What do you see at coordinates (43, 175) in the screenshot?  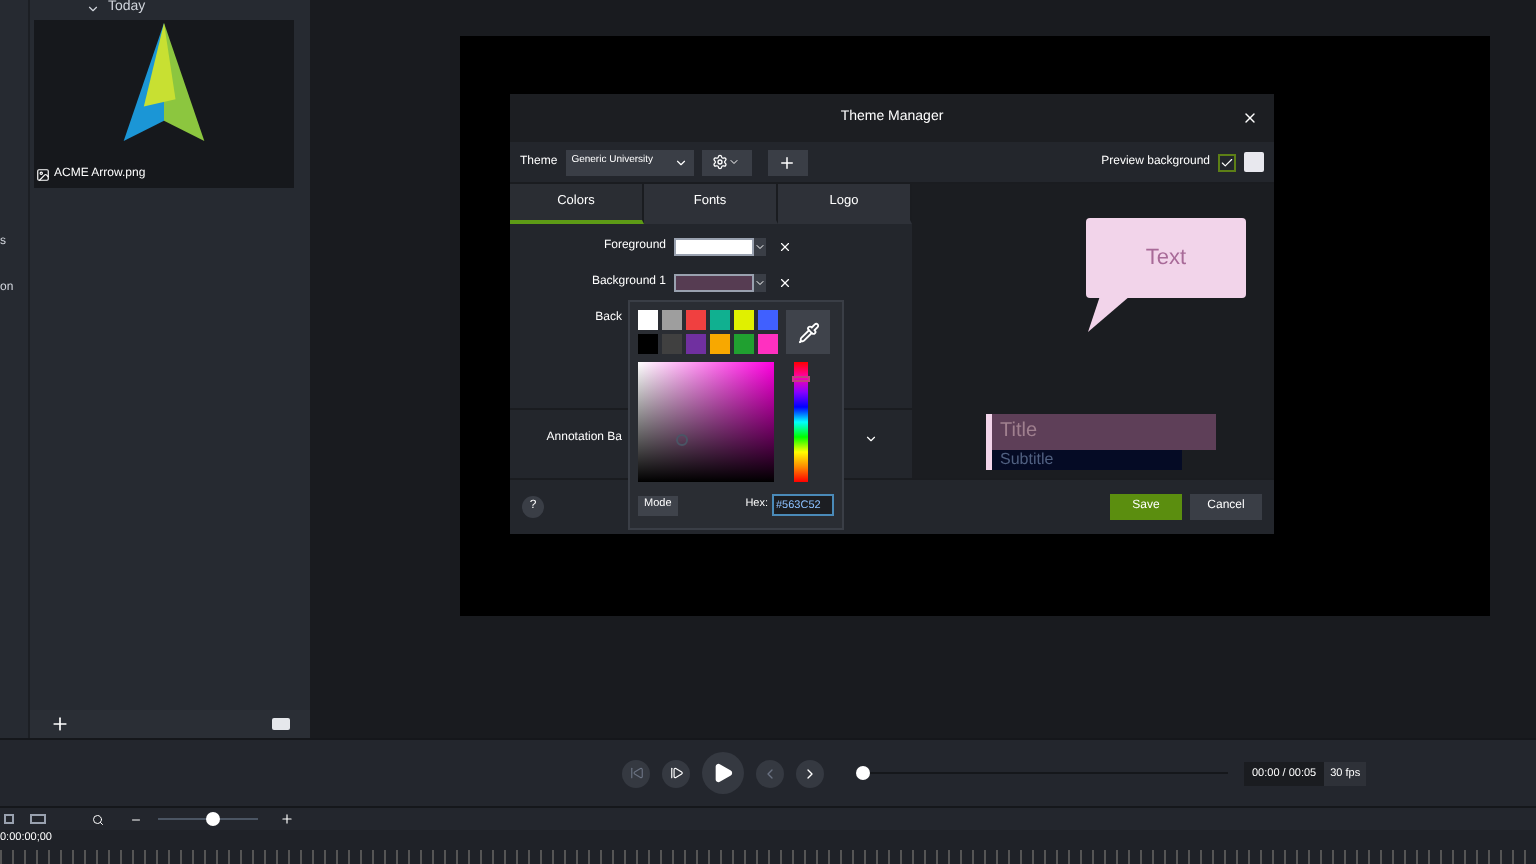 I see `image-icon` at bounding box center [43, 175].